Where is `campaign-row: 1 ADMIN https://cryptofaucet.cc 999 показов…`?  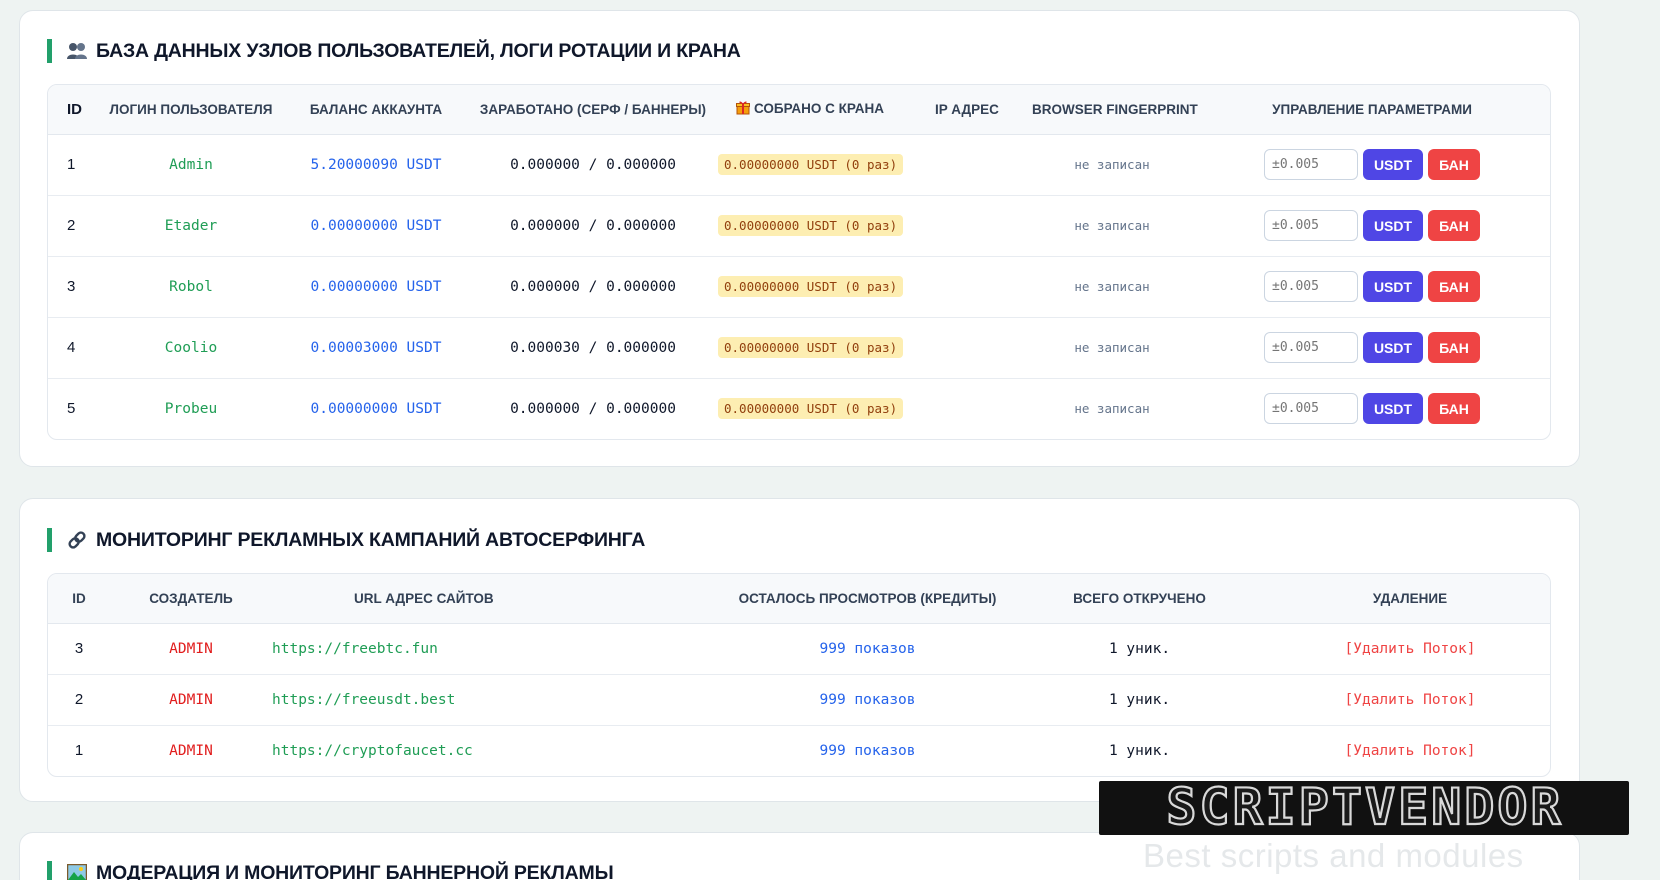 campaign-row: 1 ADMIN https://cryptofaucet.cc 999 показов… is located at coordinates (799, 750).